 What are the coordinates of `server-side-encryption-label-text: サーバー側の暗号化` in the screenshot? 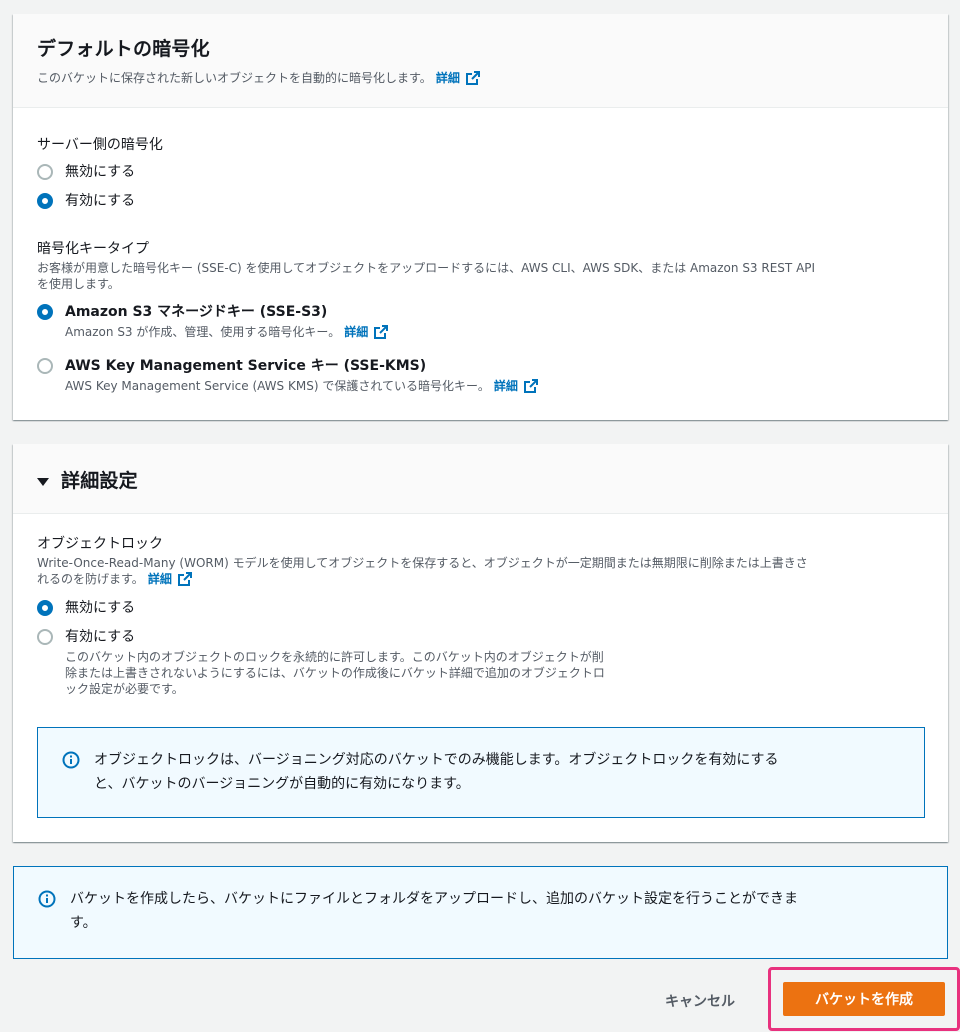 It's located at (100, 145).